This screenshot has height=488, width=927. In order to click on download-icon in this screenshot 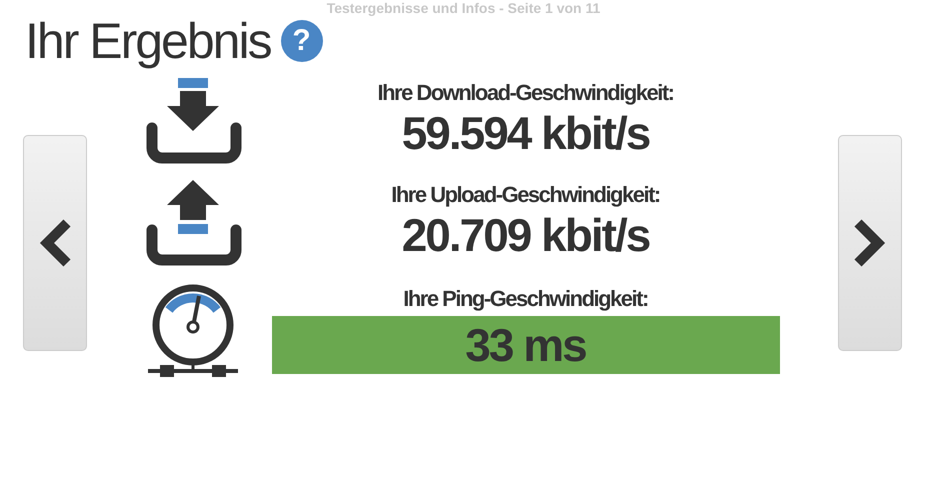, I will do `click(194, 120)`.